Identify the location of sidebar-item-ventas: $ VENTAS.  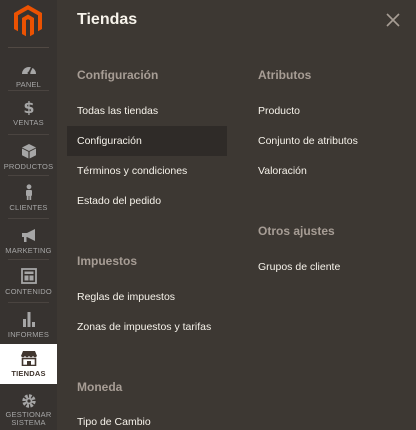
(28, 114).